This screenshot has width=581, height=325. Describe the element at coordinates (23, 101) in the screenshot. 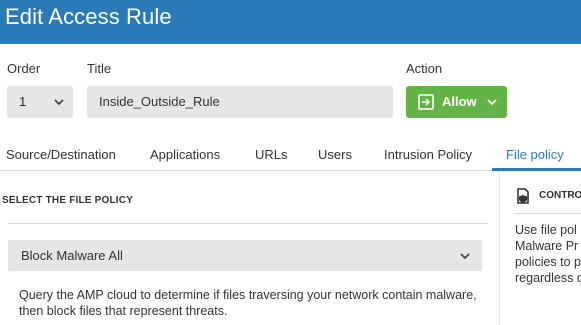

I see `order-value: 1` at that location.